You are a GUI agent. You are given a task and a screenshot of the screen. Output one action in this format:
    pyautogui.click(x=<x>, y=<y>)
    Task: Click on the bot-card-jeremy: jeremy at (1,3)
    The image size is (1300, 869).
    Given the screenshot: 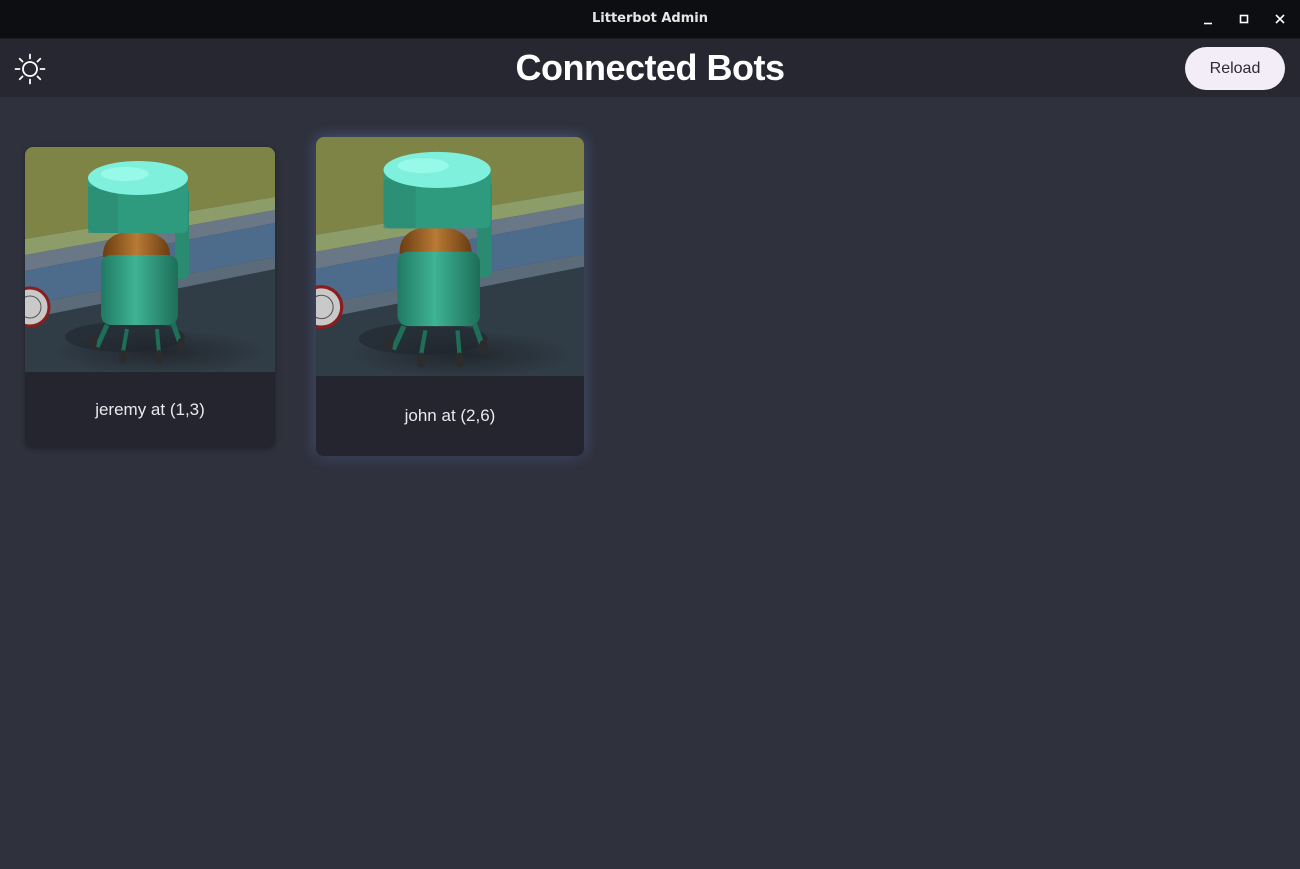 What is the action you would take?
    pyautogui.click(x=150, y=297)
    